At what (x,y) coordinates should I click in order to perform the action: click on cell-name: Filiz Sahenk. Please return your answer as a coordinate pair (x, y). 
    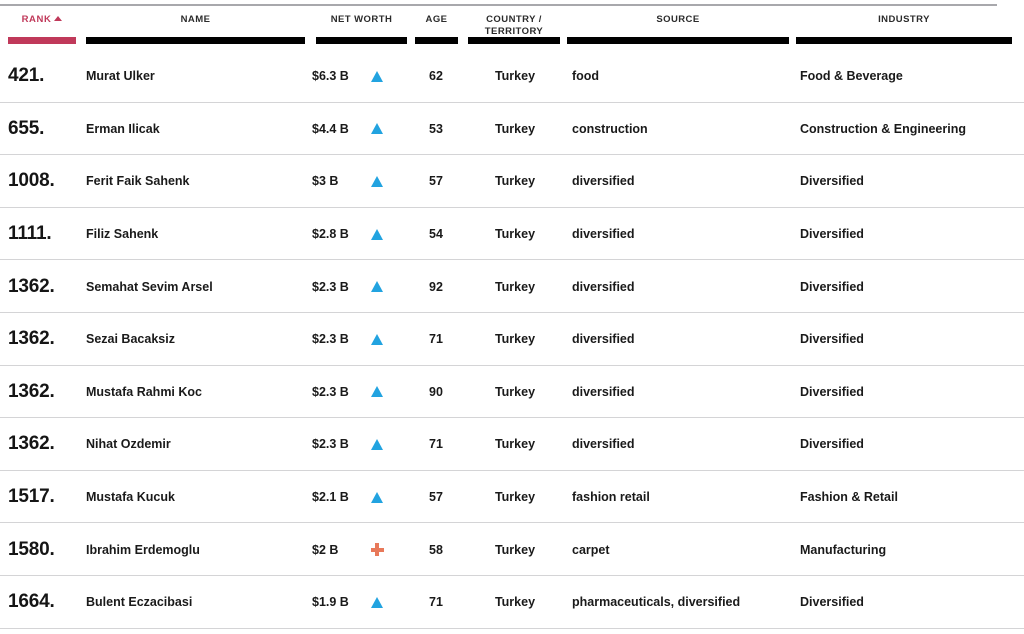
    Looking at the image, I should click on (122, 234).